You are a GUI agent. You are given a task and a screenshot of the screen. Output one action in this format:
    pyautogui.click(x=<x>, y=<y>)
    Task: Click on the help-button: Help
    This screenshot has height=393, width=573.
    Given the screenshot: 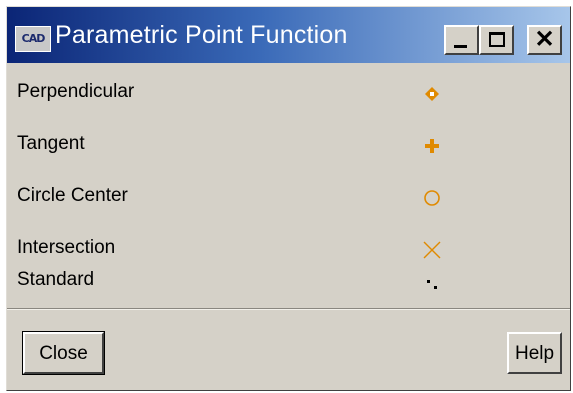 What is the action you would take?
    pyautogui.click(x=534, y=353)
    